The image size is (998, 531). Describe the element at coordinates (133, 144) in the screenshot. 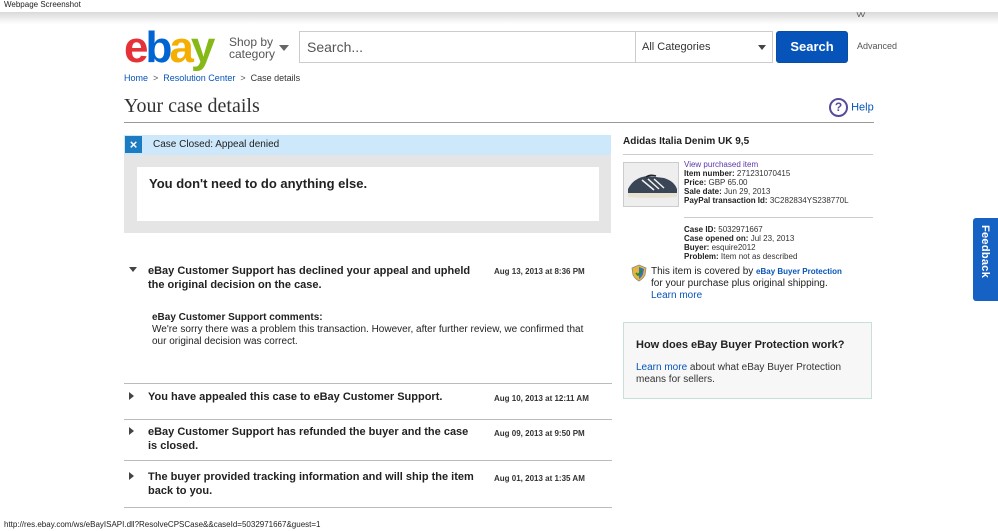

I see `close-icon: ×` at that location.